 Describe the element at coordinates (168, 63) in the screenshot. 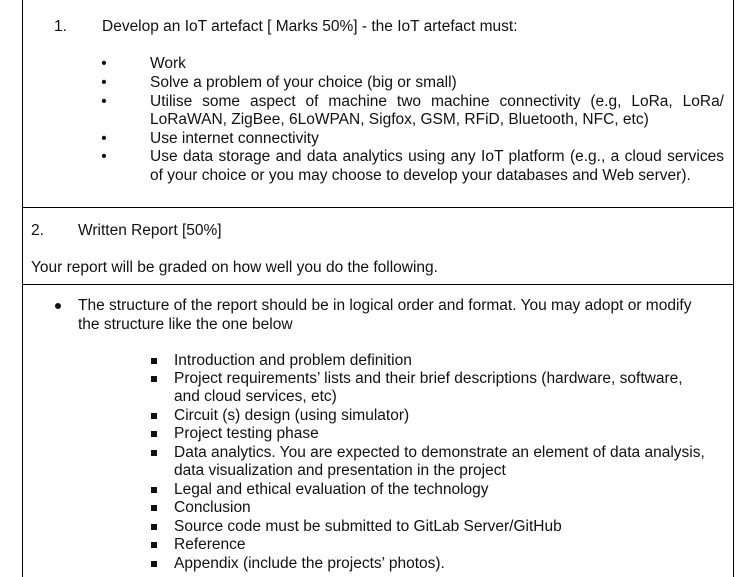

I see `item1-bullet: Work` at that location.